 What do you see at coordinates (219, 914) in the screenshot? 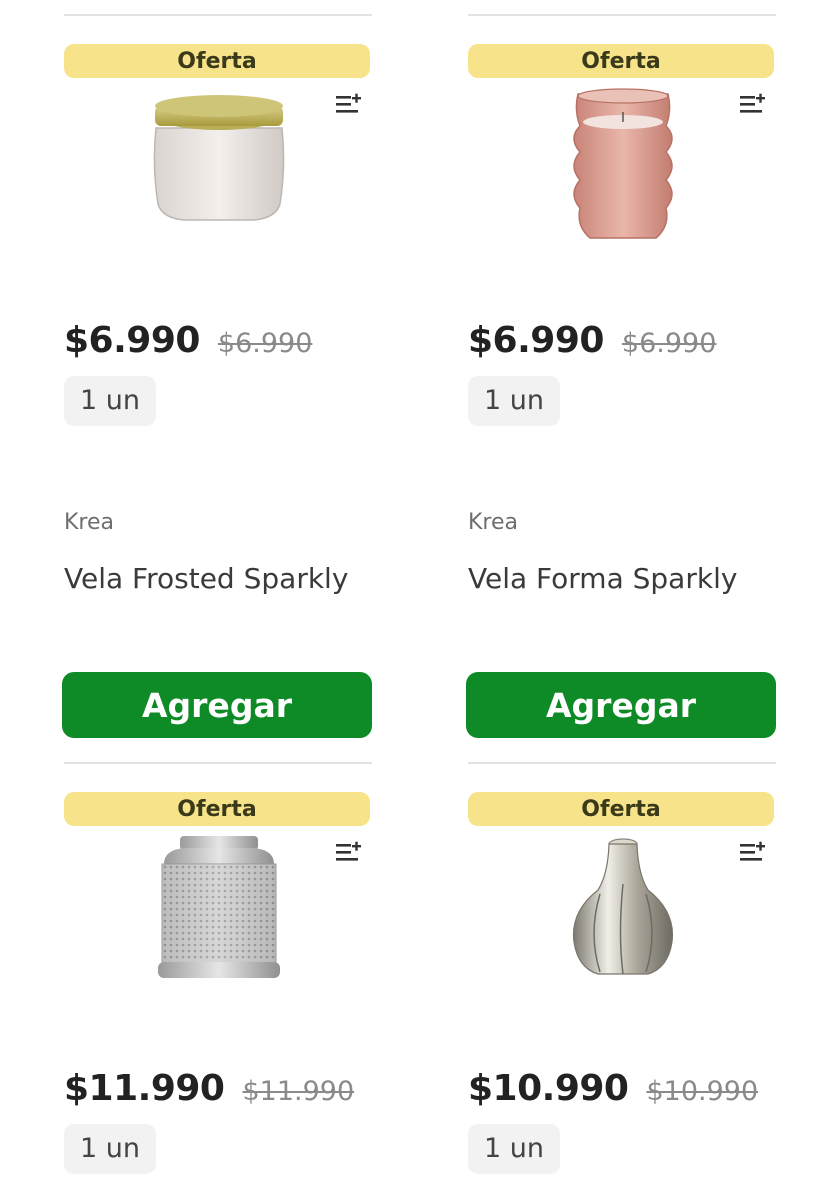
I see `silver-lantern-image` at bounding box center [219, 914].